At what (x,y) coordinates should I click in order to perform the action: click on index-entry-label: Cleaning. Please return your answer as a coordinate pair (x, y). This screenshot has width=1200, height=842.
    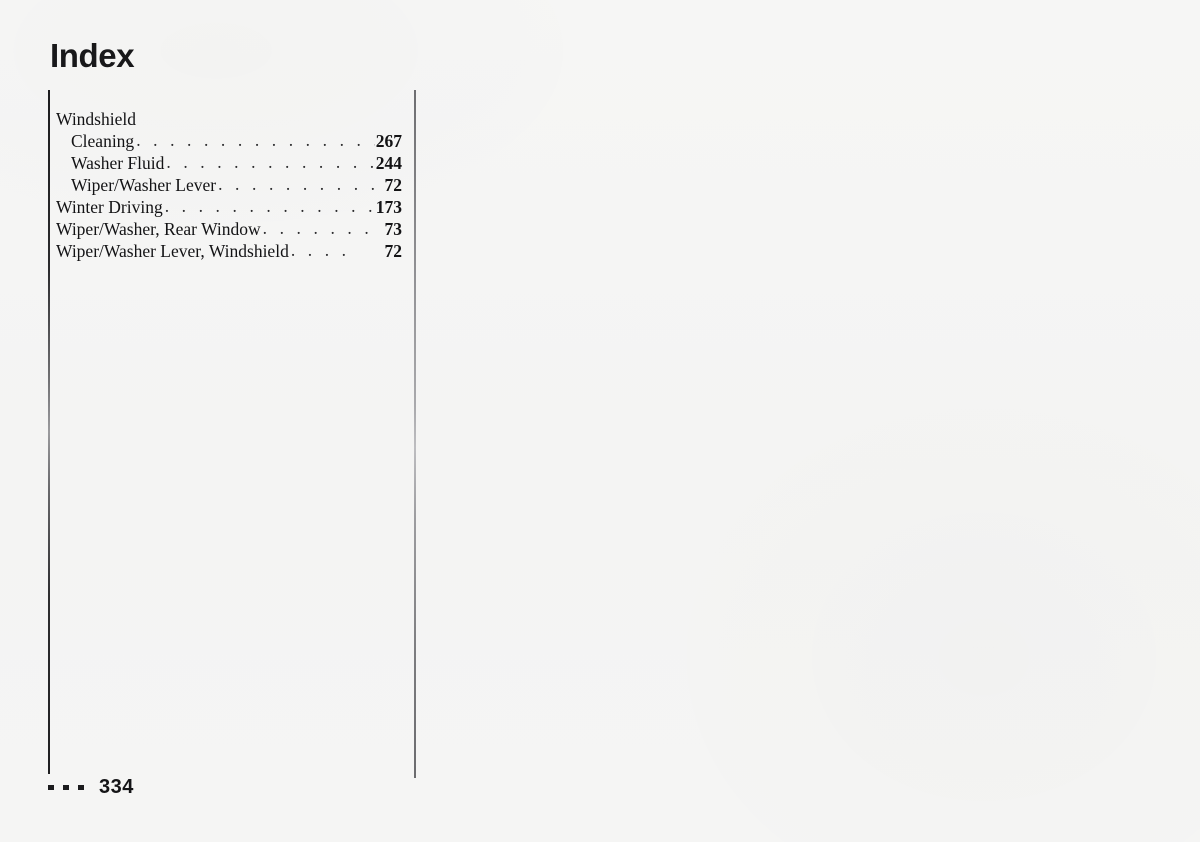
    Looking at the image, I should click on (103, 141).